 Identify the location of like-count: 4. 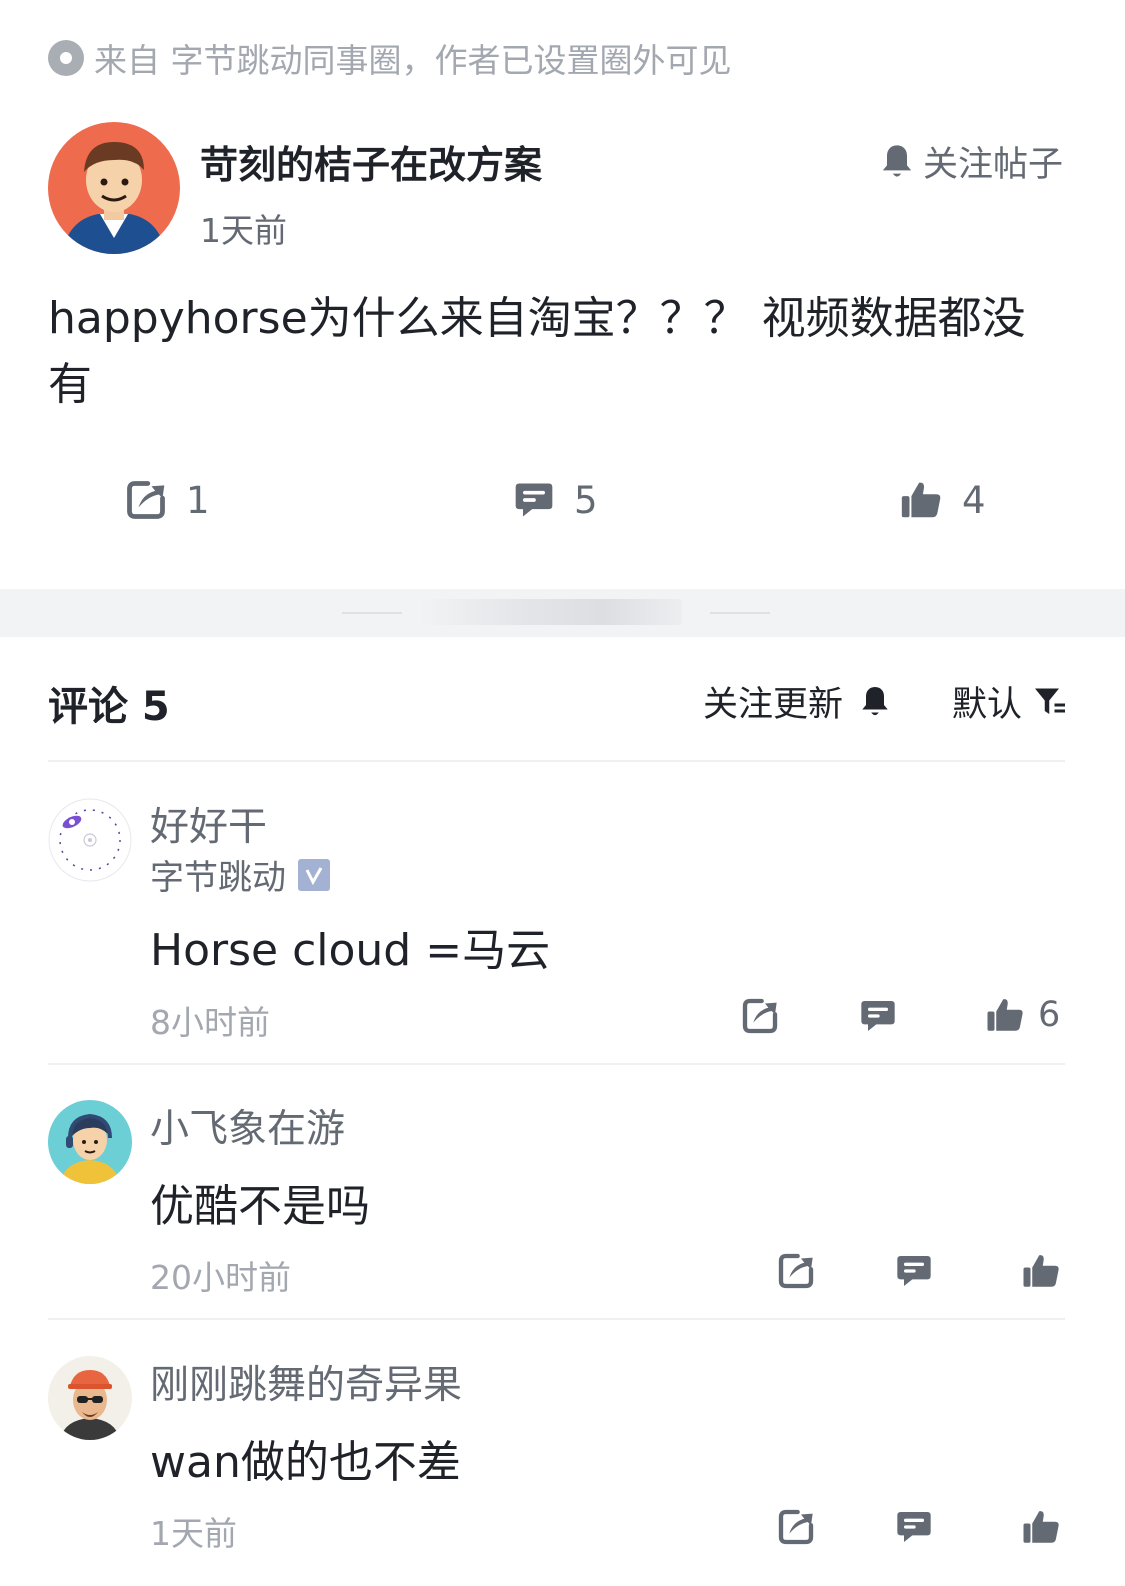
(974, 500).